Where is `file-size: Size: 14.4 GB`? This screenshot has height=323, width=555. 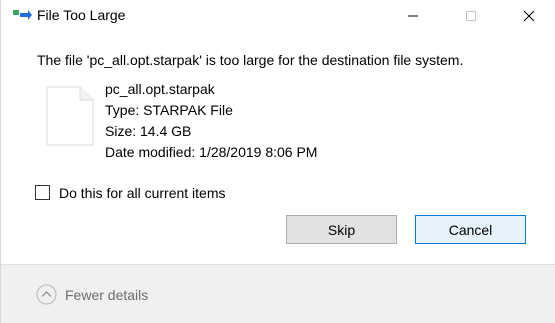
file-size: Size: 14.4 GB is located at coordinates (148, 131).